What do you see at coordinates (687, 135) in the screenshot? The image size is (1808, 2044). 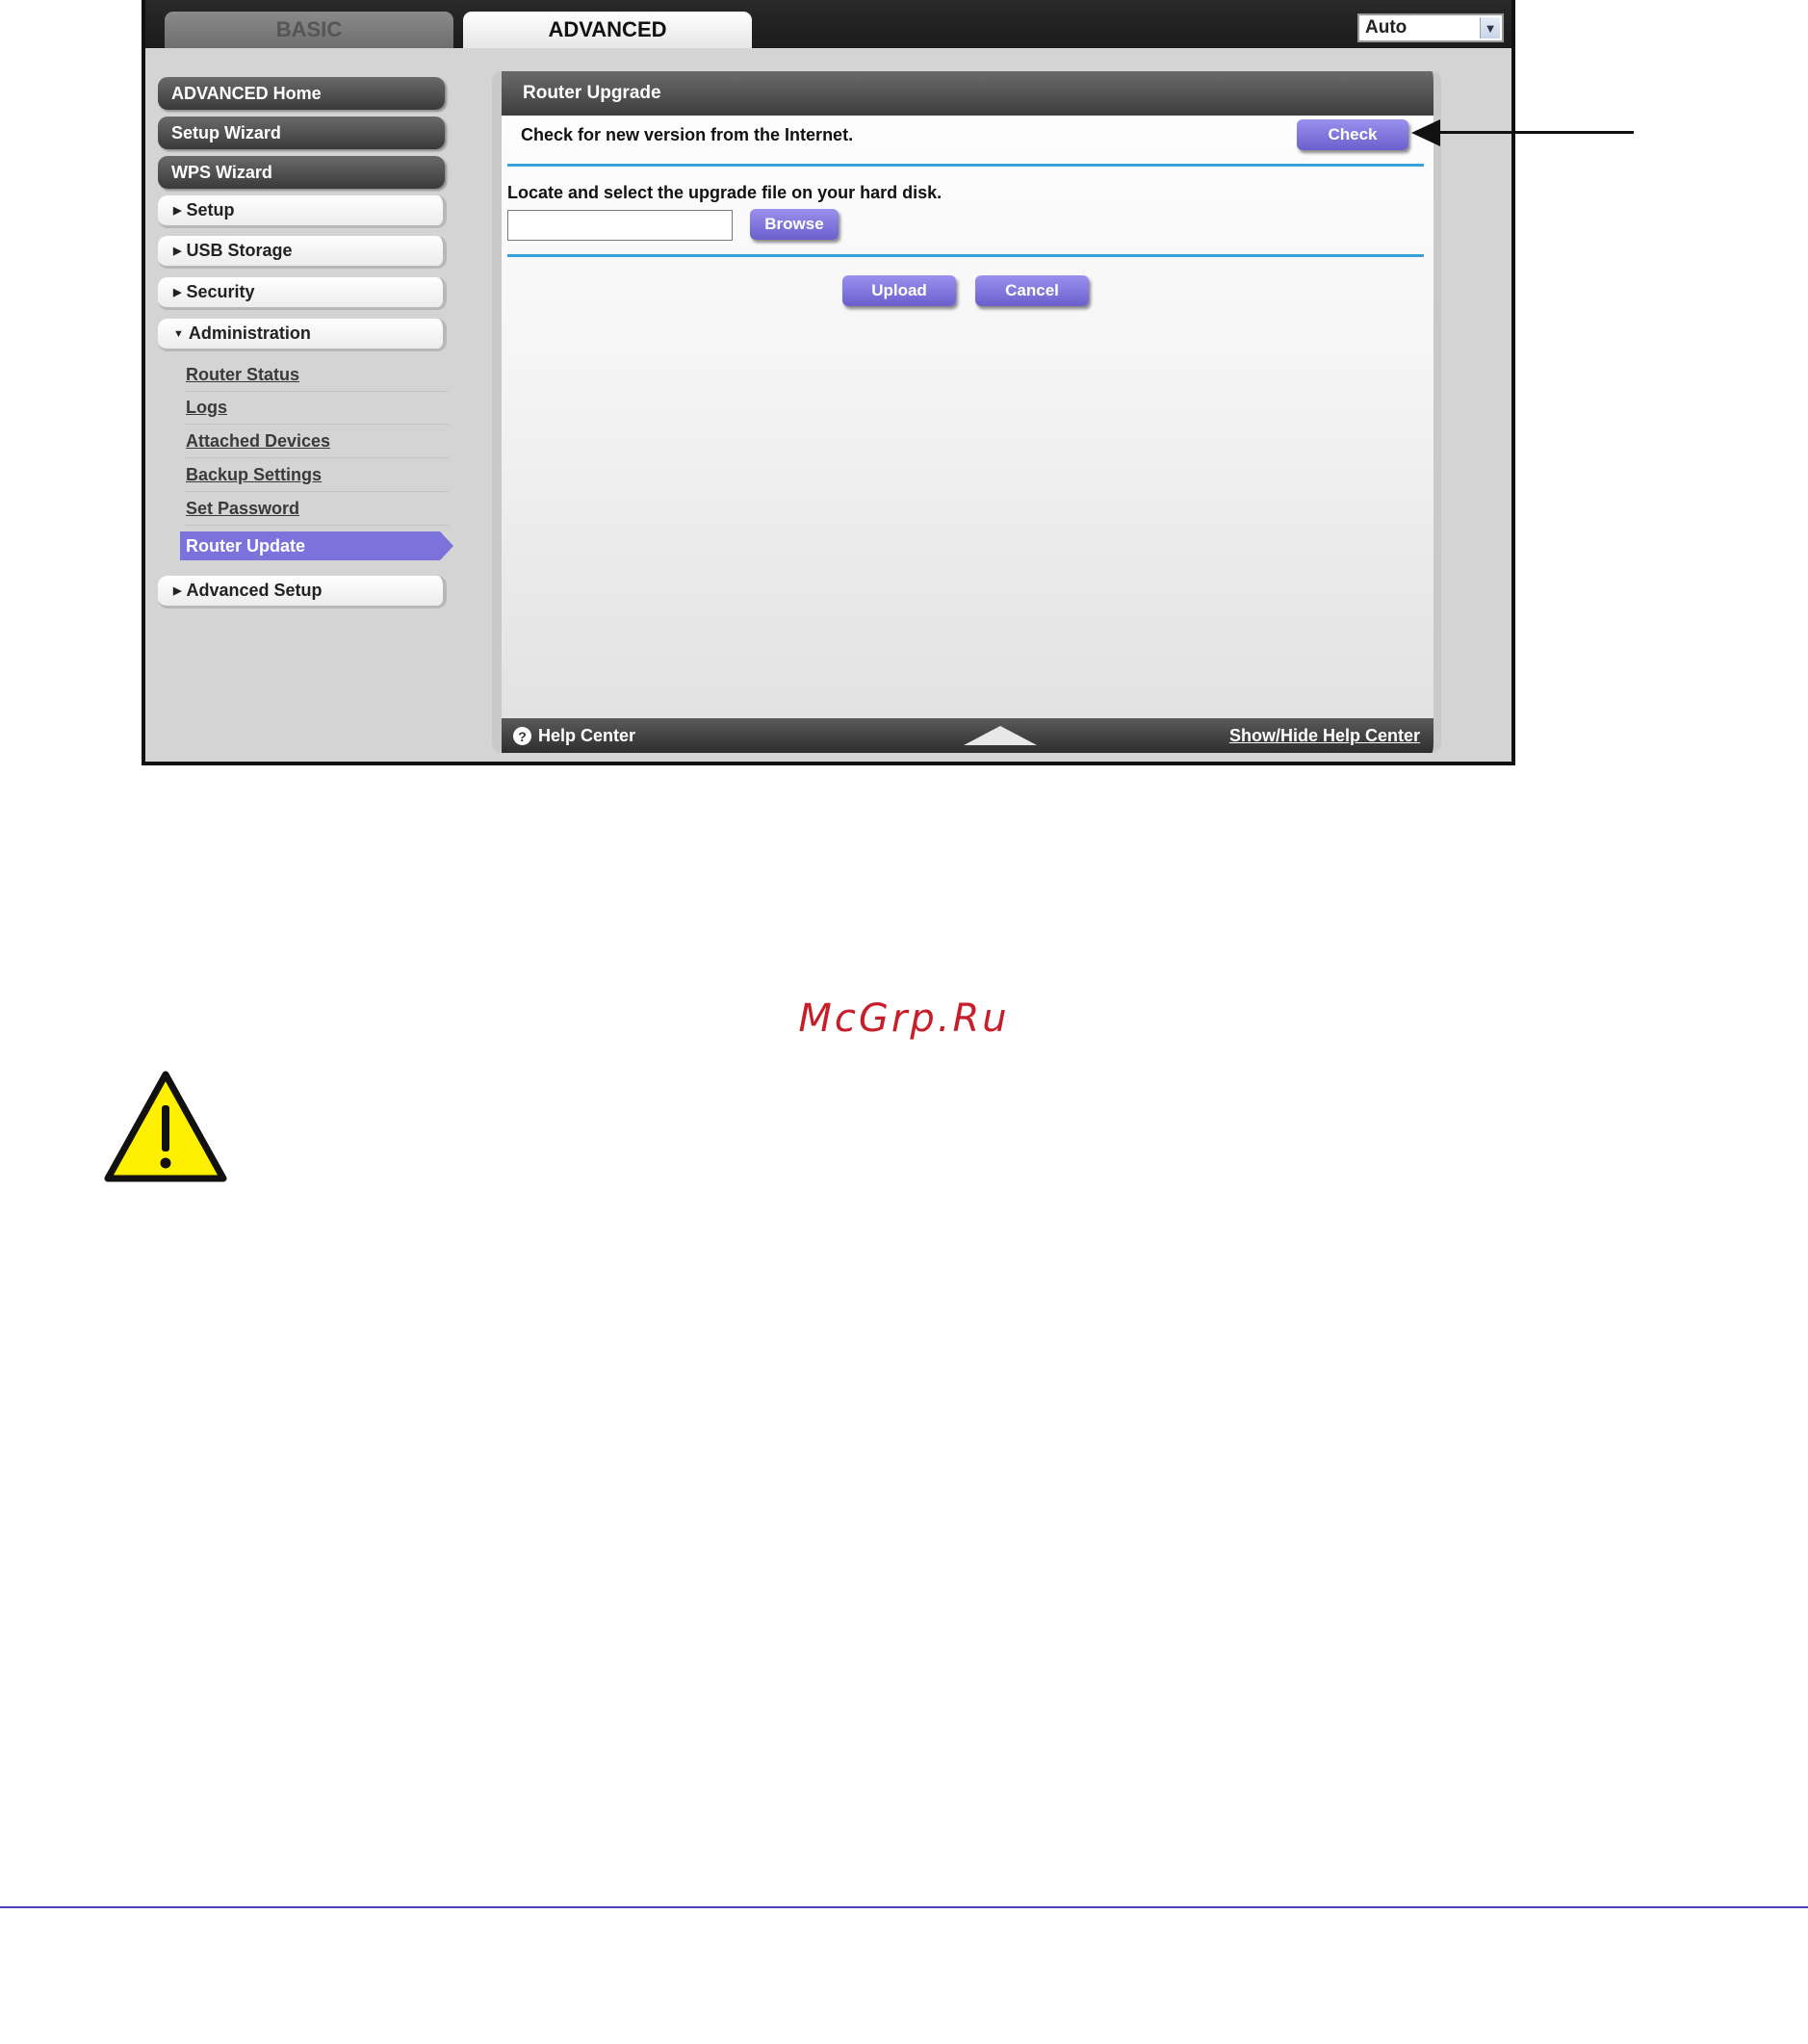 I see `check-instruction: Check for new version from the Internet.` at bounding box center [687, 135].